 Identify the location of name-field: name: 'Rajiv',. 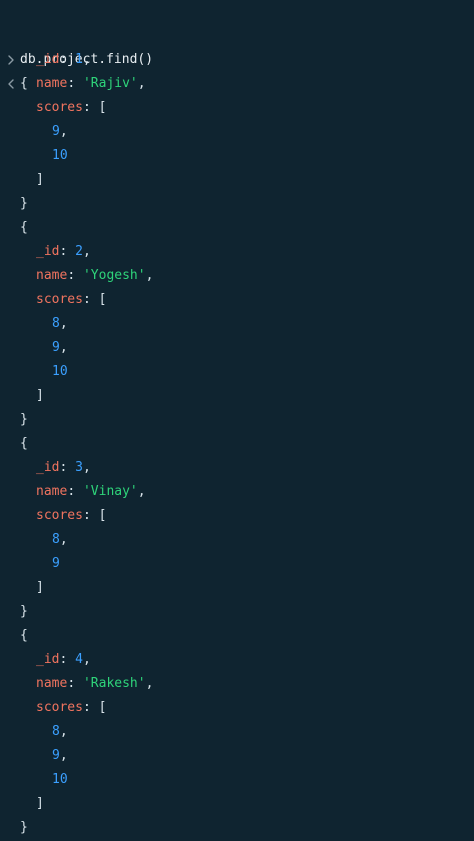
(91, 84).